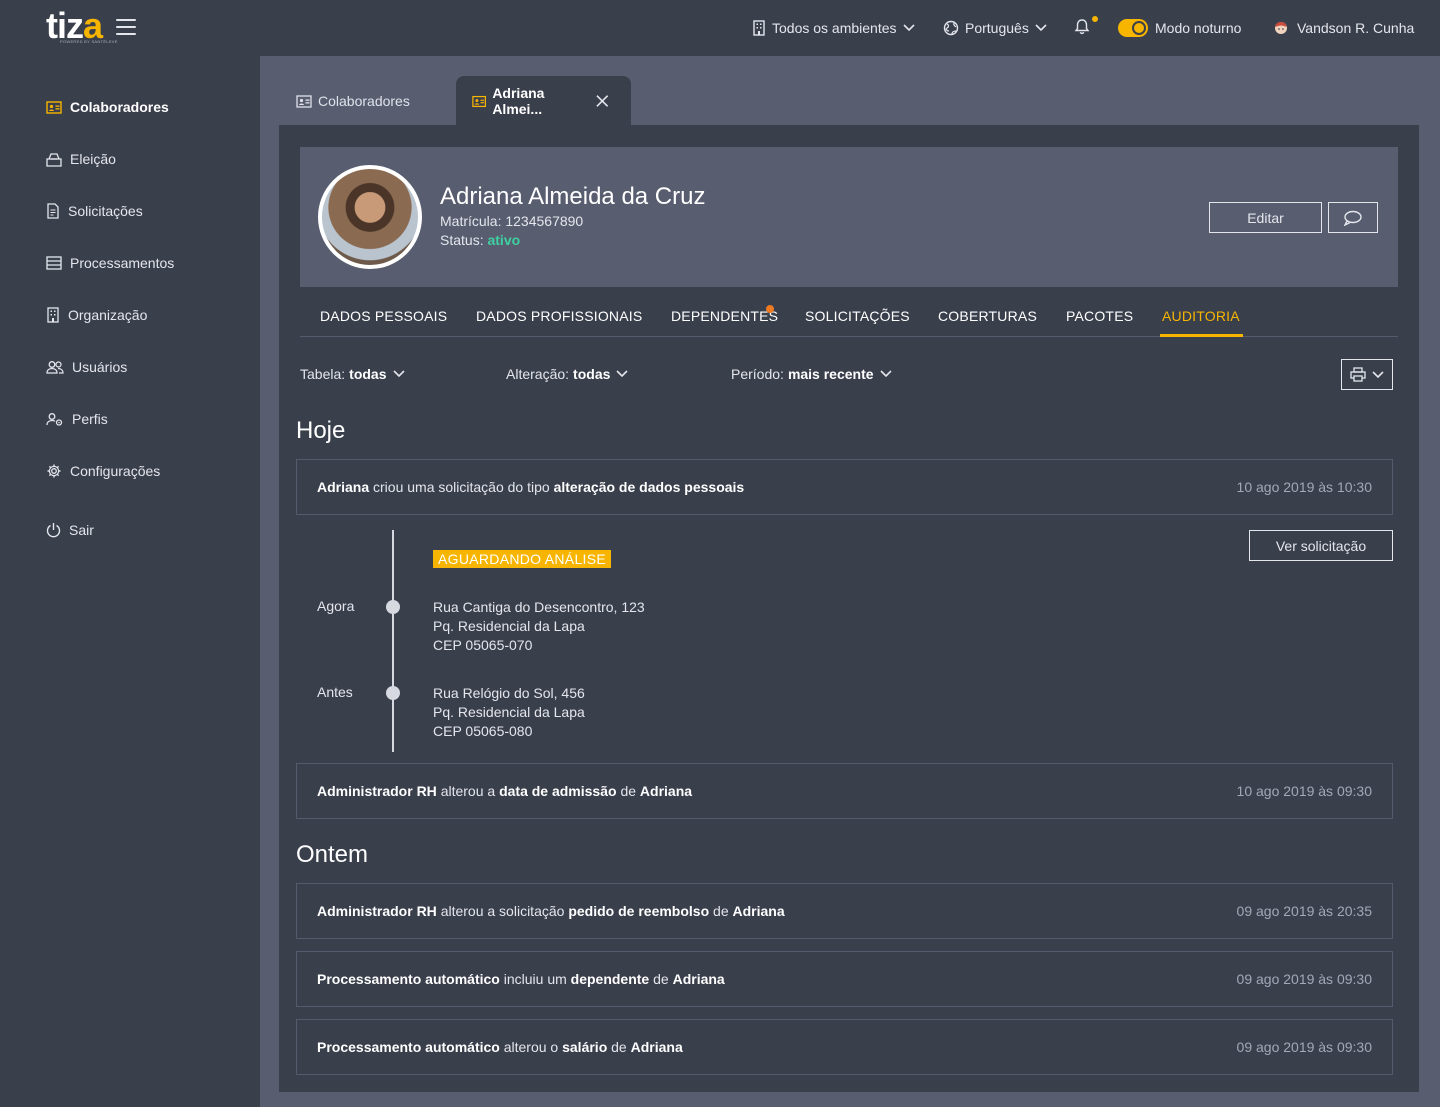  What do you see at coordinates (558, 791) in the screenshot?
I see `entry-object: data de admissão` at bounding box center [558, 791].